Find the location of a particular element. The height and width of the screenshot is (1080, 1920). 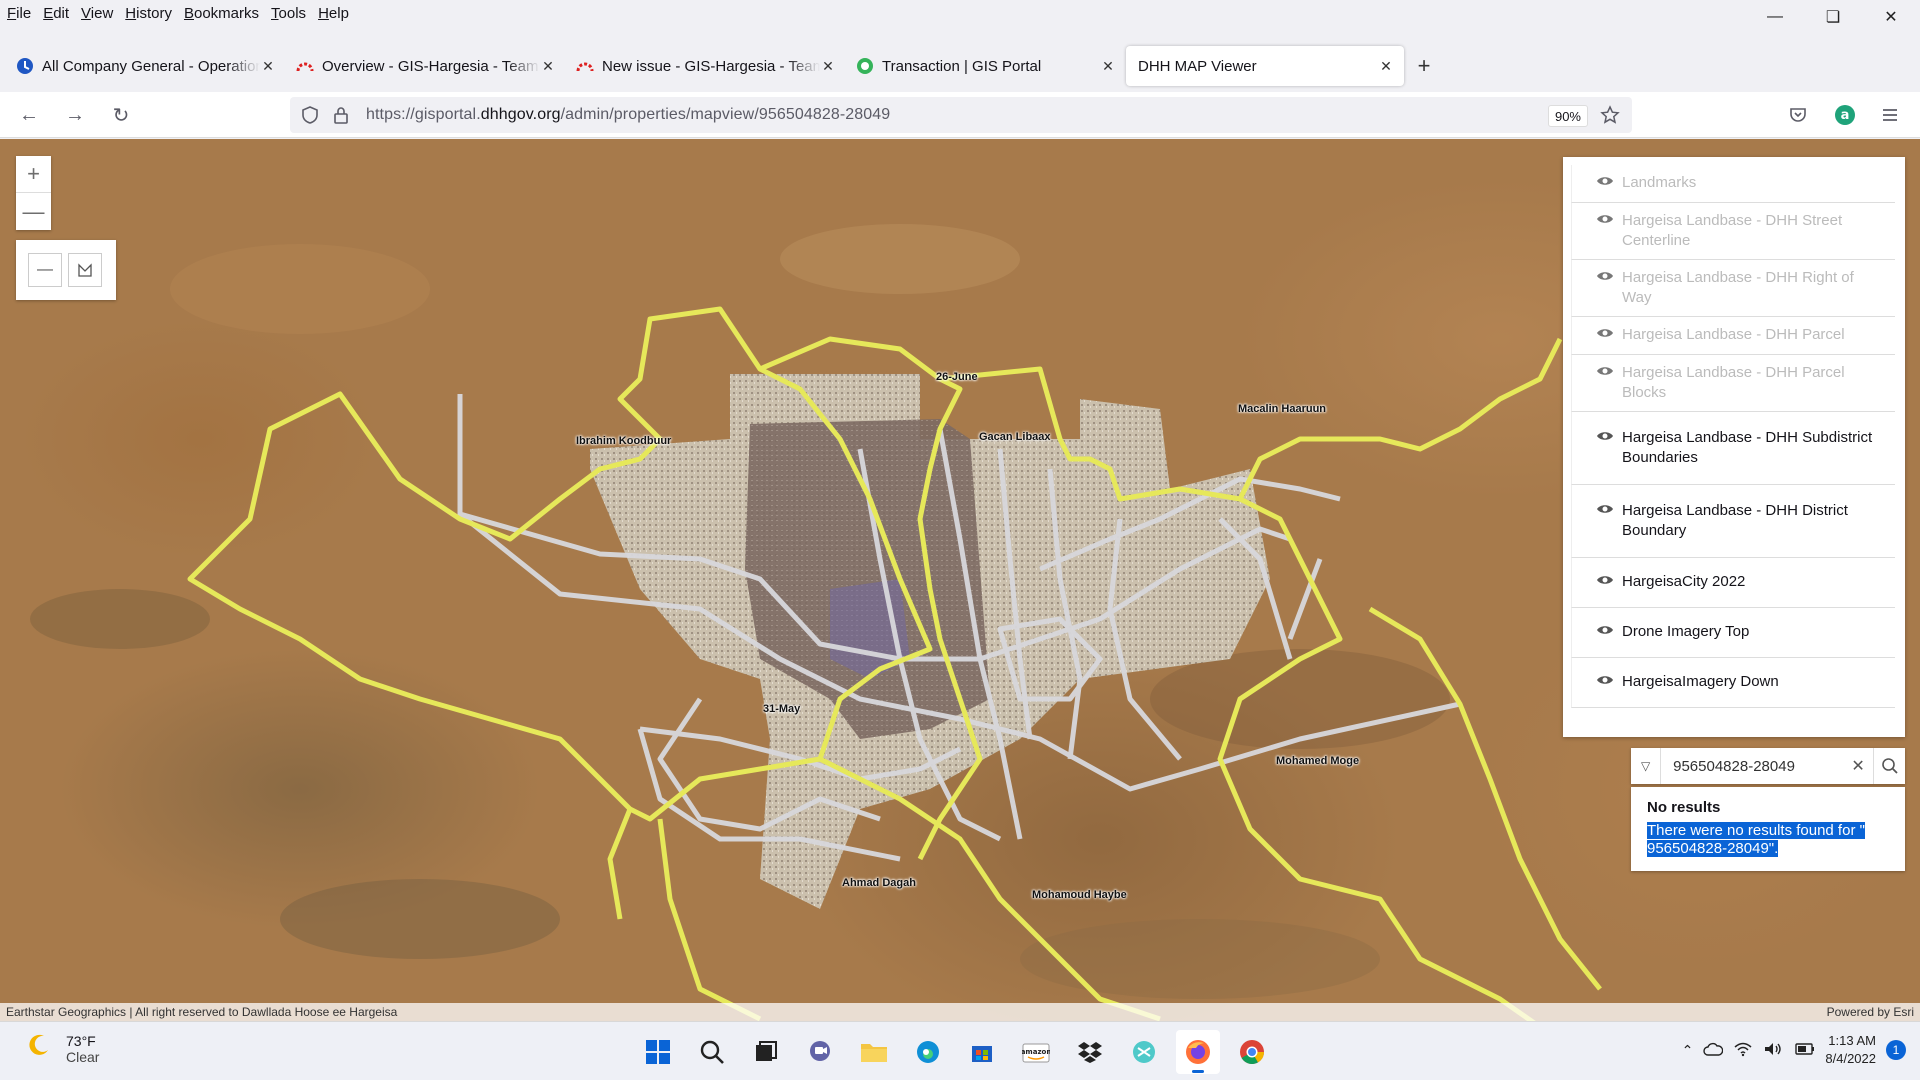

firefox-icon is located at coordinates (1198, 1052).